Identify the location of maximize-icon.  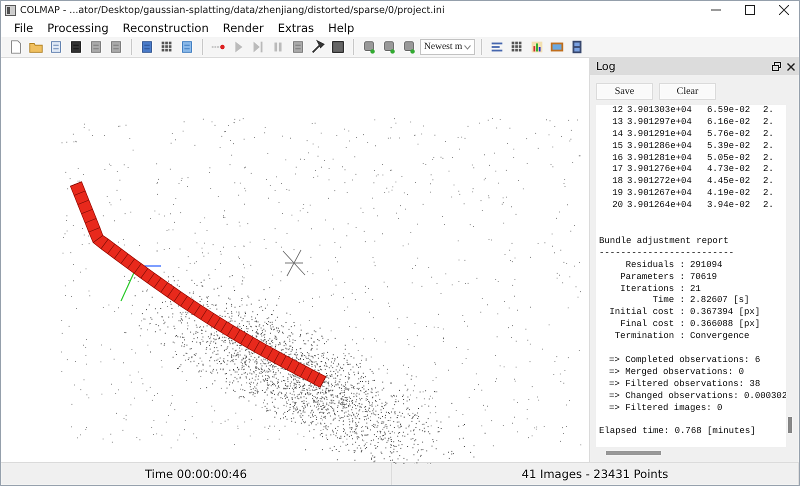
(750, 10).